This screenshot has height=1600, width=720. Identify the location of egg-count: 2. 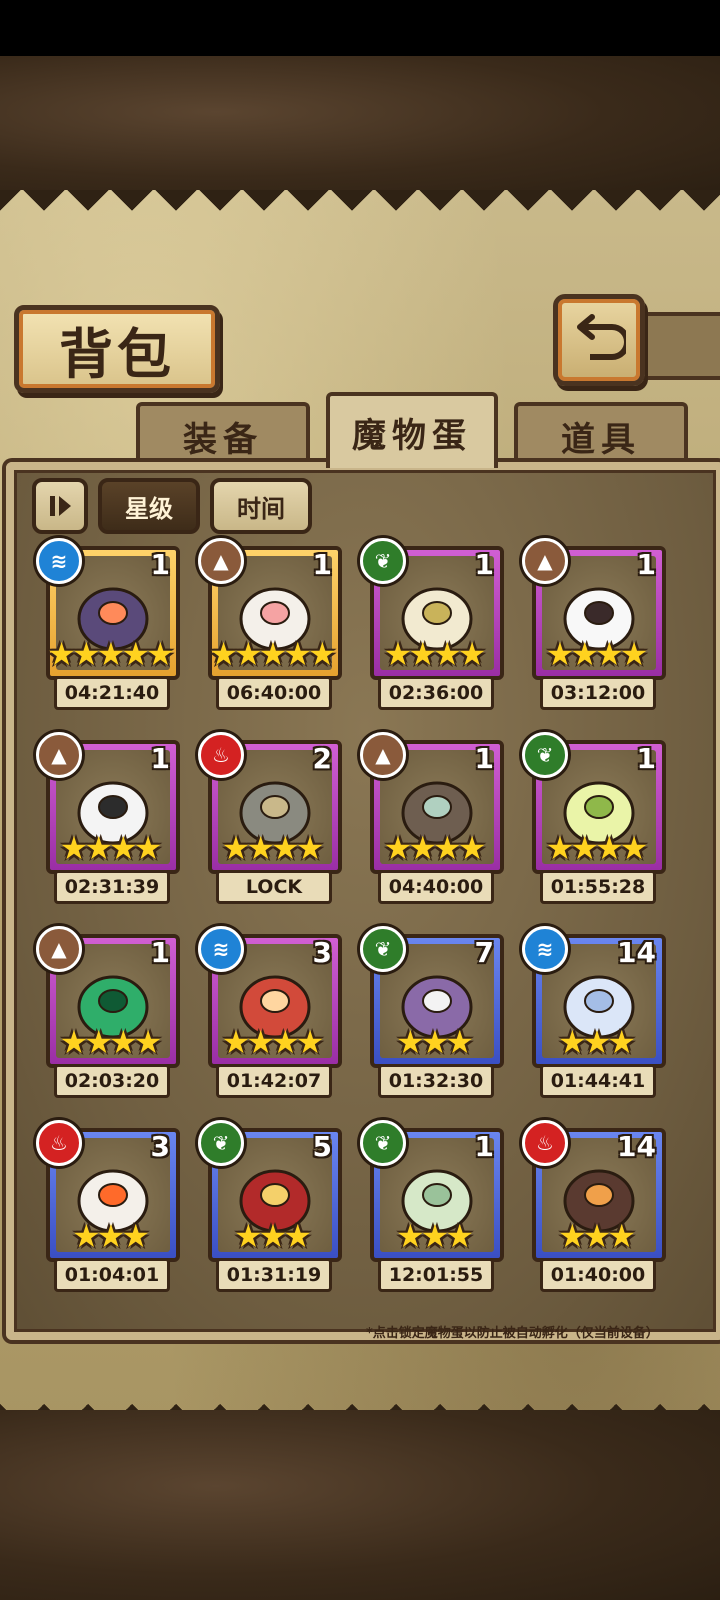
(322, 758).